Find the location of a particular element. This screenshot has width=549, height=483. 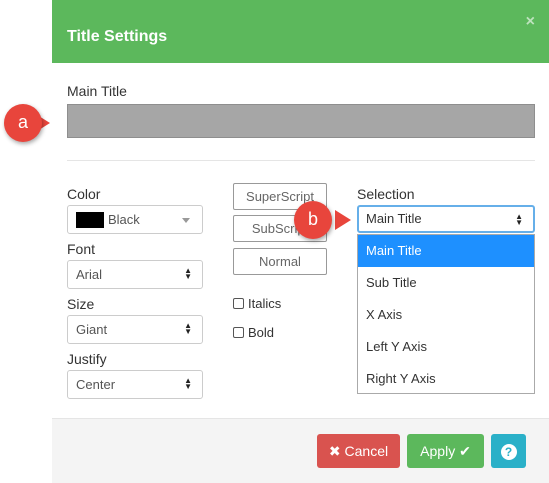

justify-select: Center ▲ ▼ is located at coordinates (135, 384).